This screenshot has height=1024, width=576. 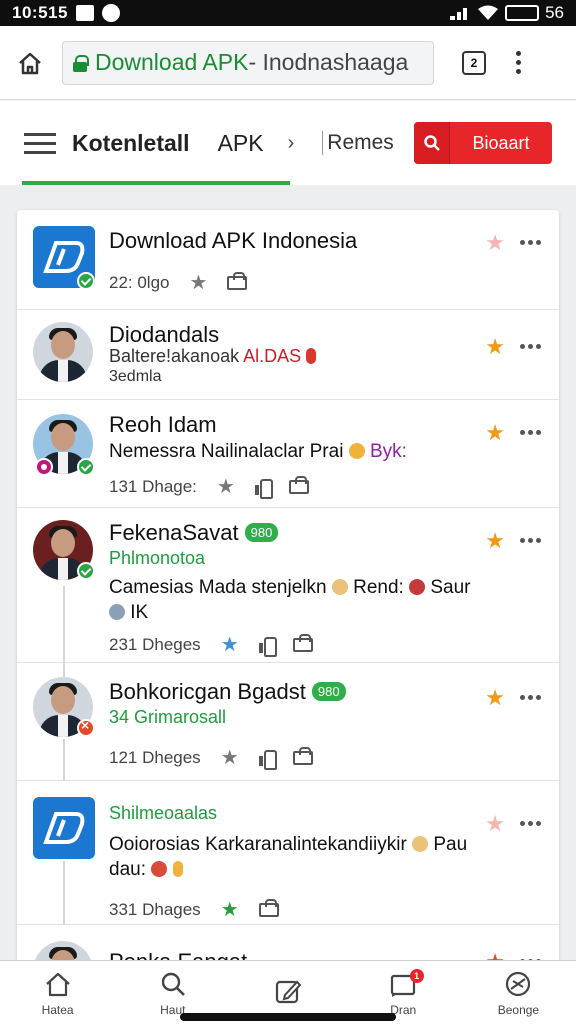 I want to click on status-badge-icon, so click(x=44, y=467).